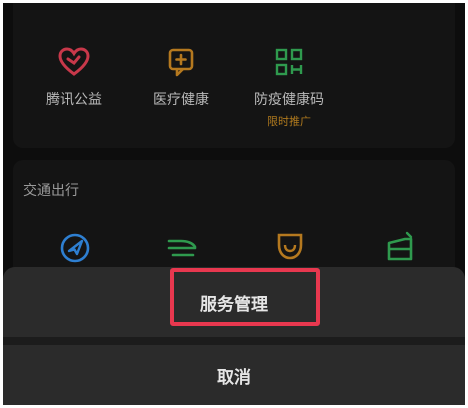 The height and width of the screenshot is (408, 468). Describe the element at coordinates (289, 87) in the screenshot. I see `service-health-code: 防疫健康码 限时推广` at that location.